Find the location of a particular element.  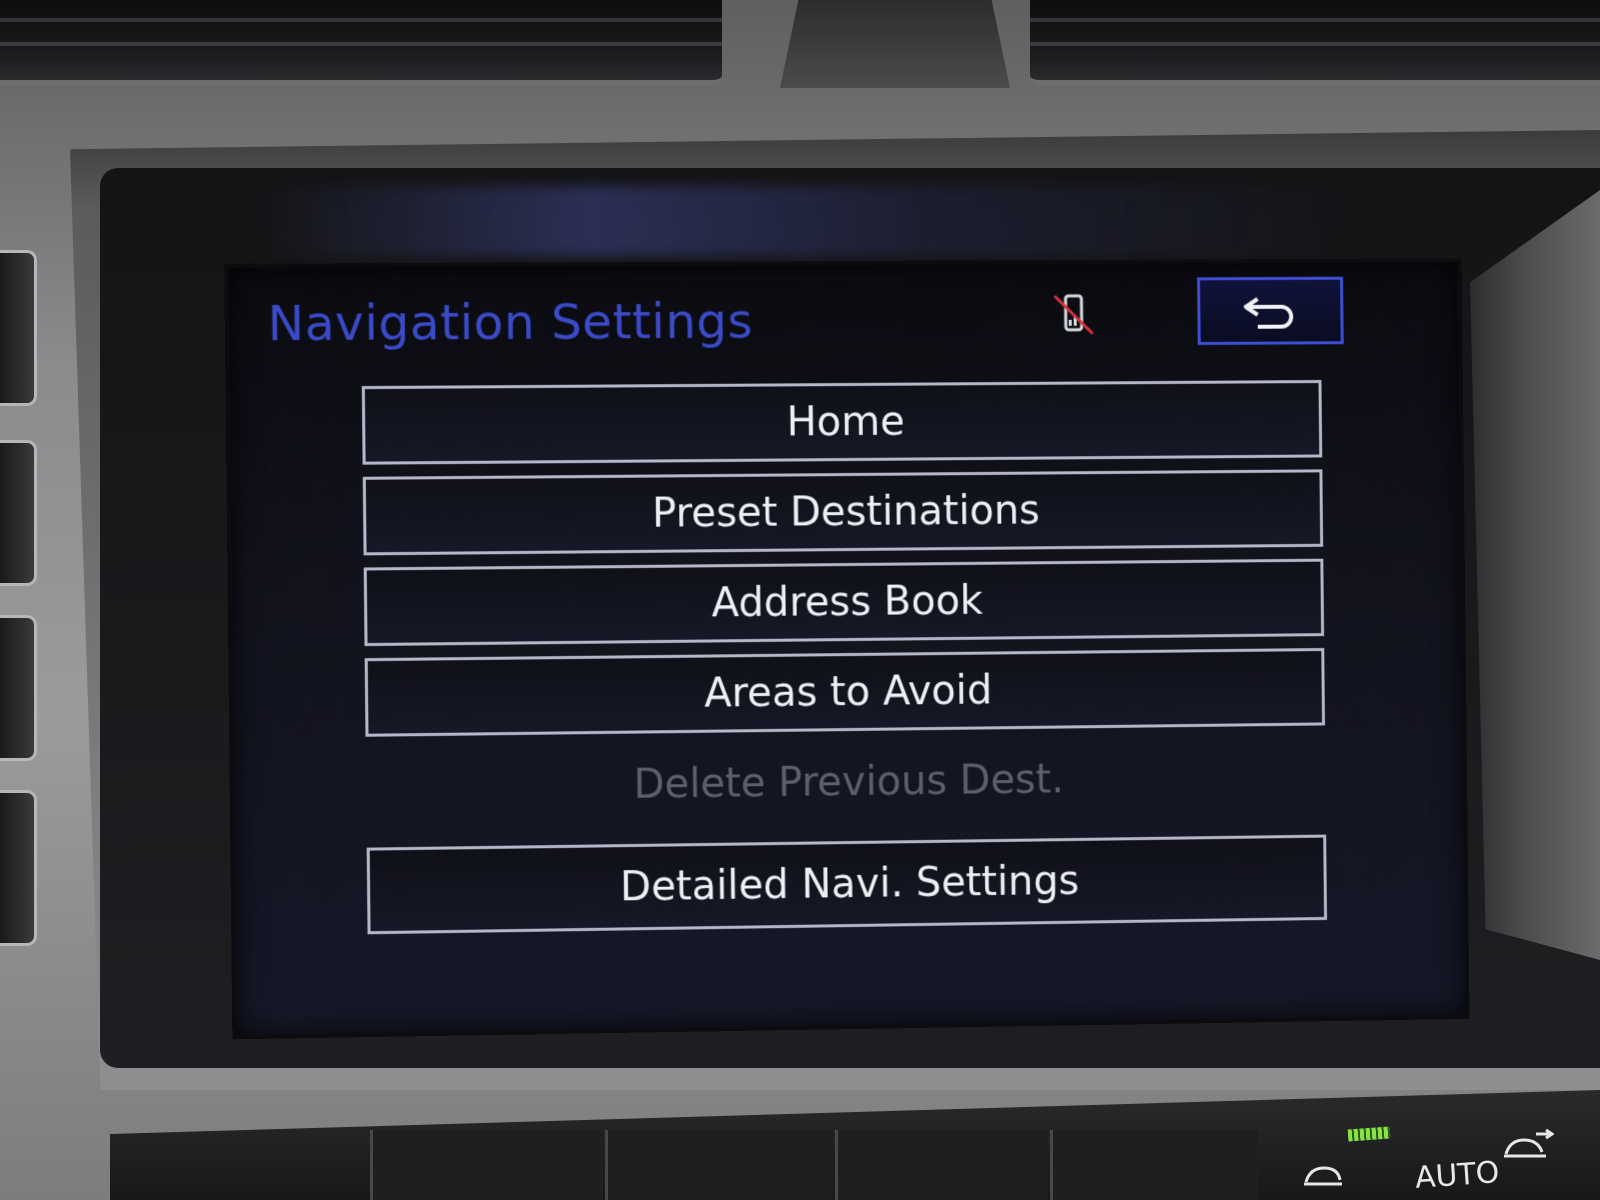

air-recirculation-icon is located at coordinates (1323, 1177).